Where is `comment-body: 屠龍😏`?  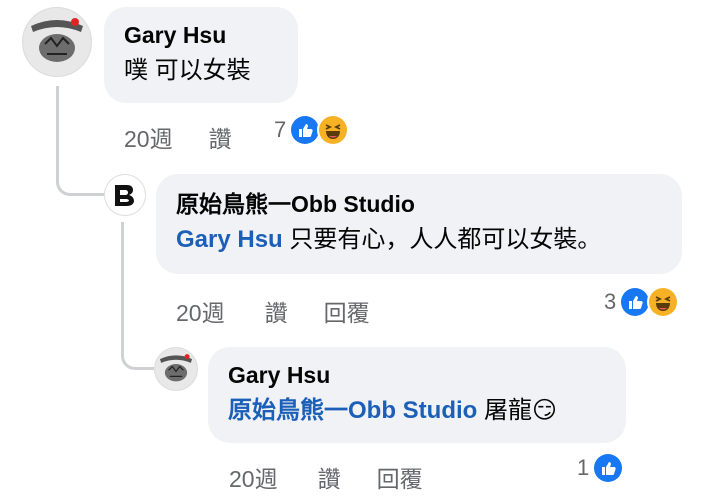
comment-body: 屠龍😏 is located at coordinates (517, 410).